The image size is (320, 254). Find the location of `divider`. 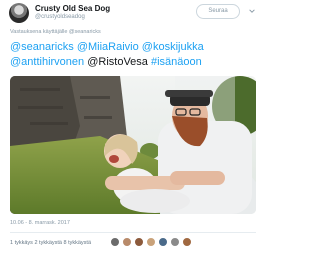

divider is located at coordinates (133, 232).